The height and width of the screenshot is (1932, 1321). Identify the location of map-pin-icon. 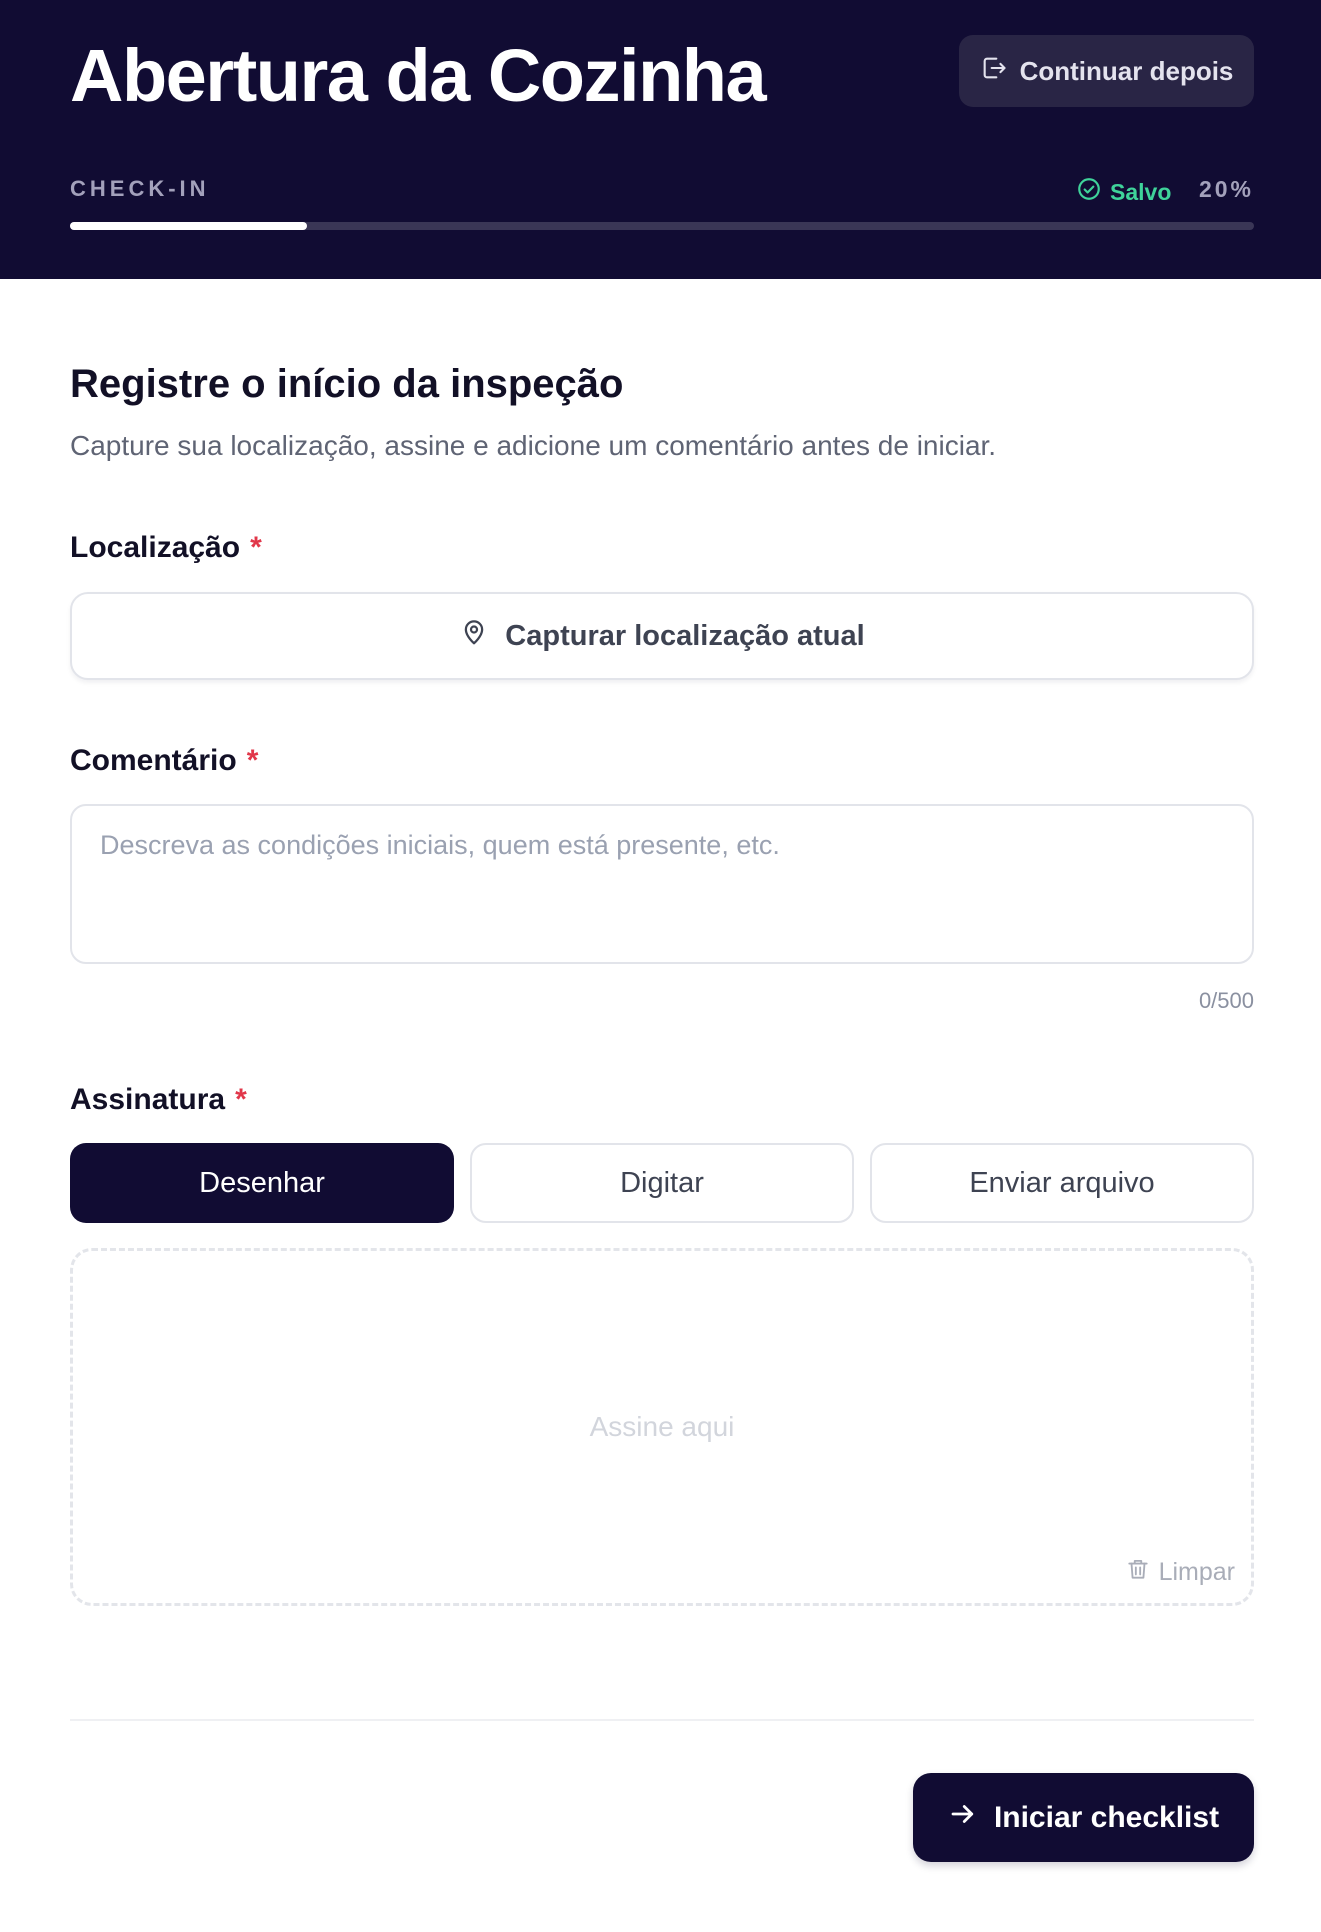
(474, 636).